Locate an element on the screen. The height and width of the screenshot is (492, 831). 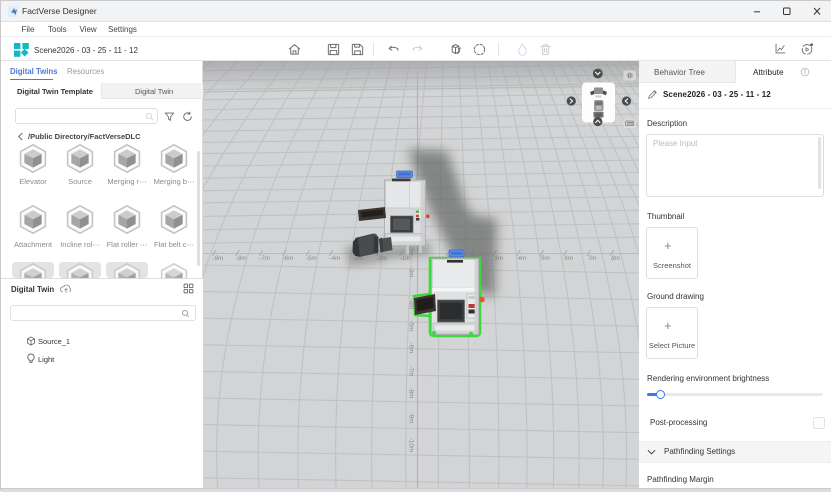
svg-text: 4m is located at coordinates (522, 258).